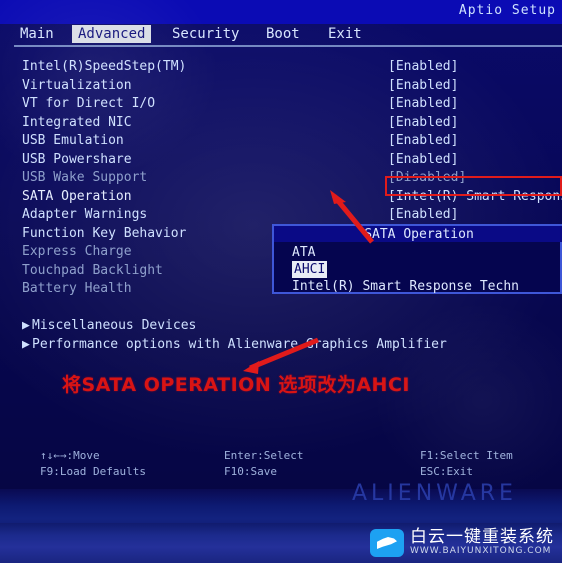 The height and width of the screenshot is (563, 562). Describe the element at coordinates (104, 233) in the screenshot. I see `label-function-key-behavior: Function Key Behavior` at that location.